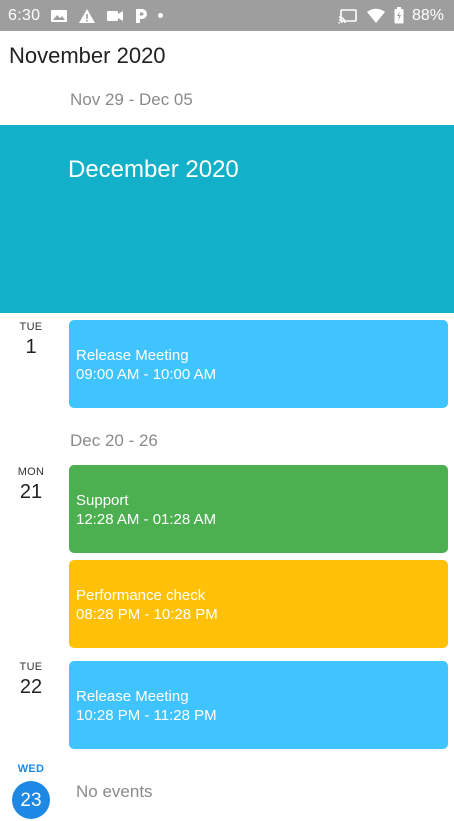 Image resolution: width=454 pixels, height=821 pixels. I want to click on battery-percent: 88%, so click(427, 15).